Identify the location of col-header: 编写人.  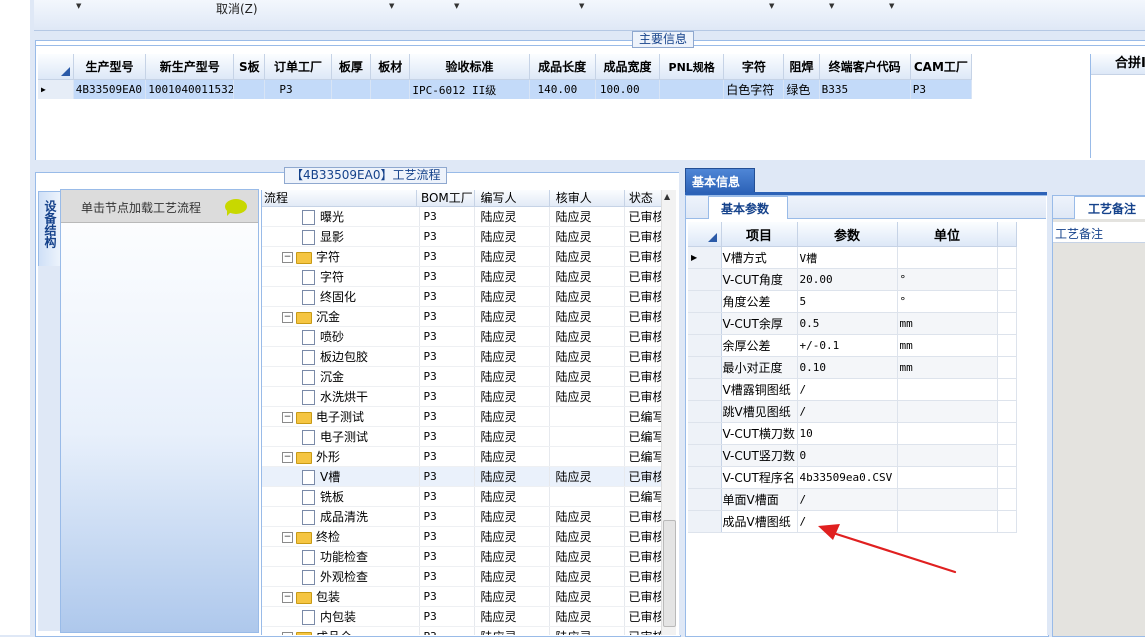
(512, 198).